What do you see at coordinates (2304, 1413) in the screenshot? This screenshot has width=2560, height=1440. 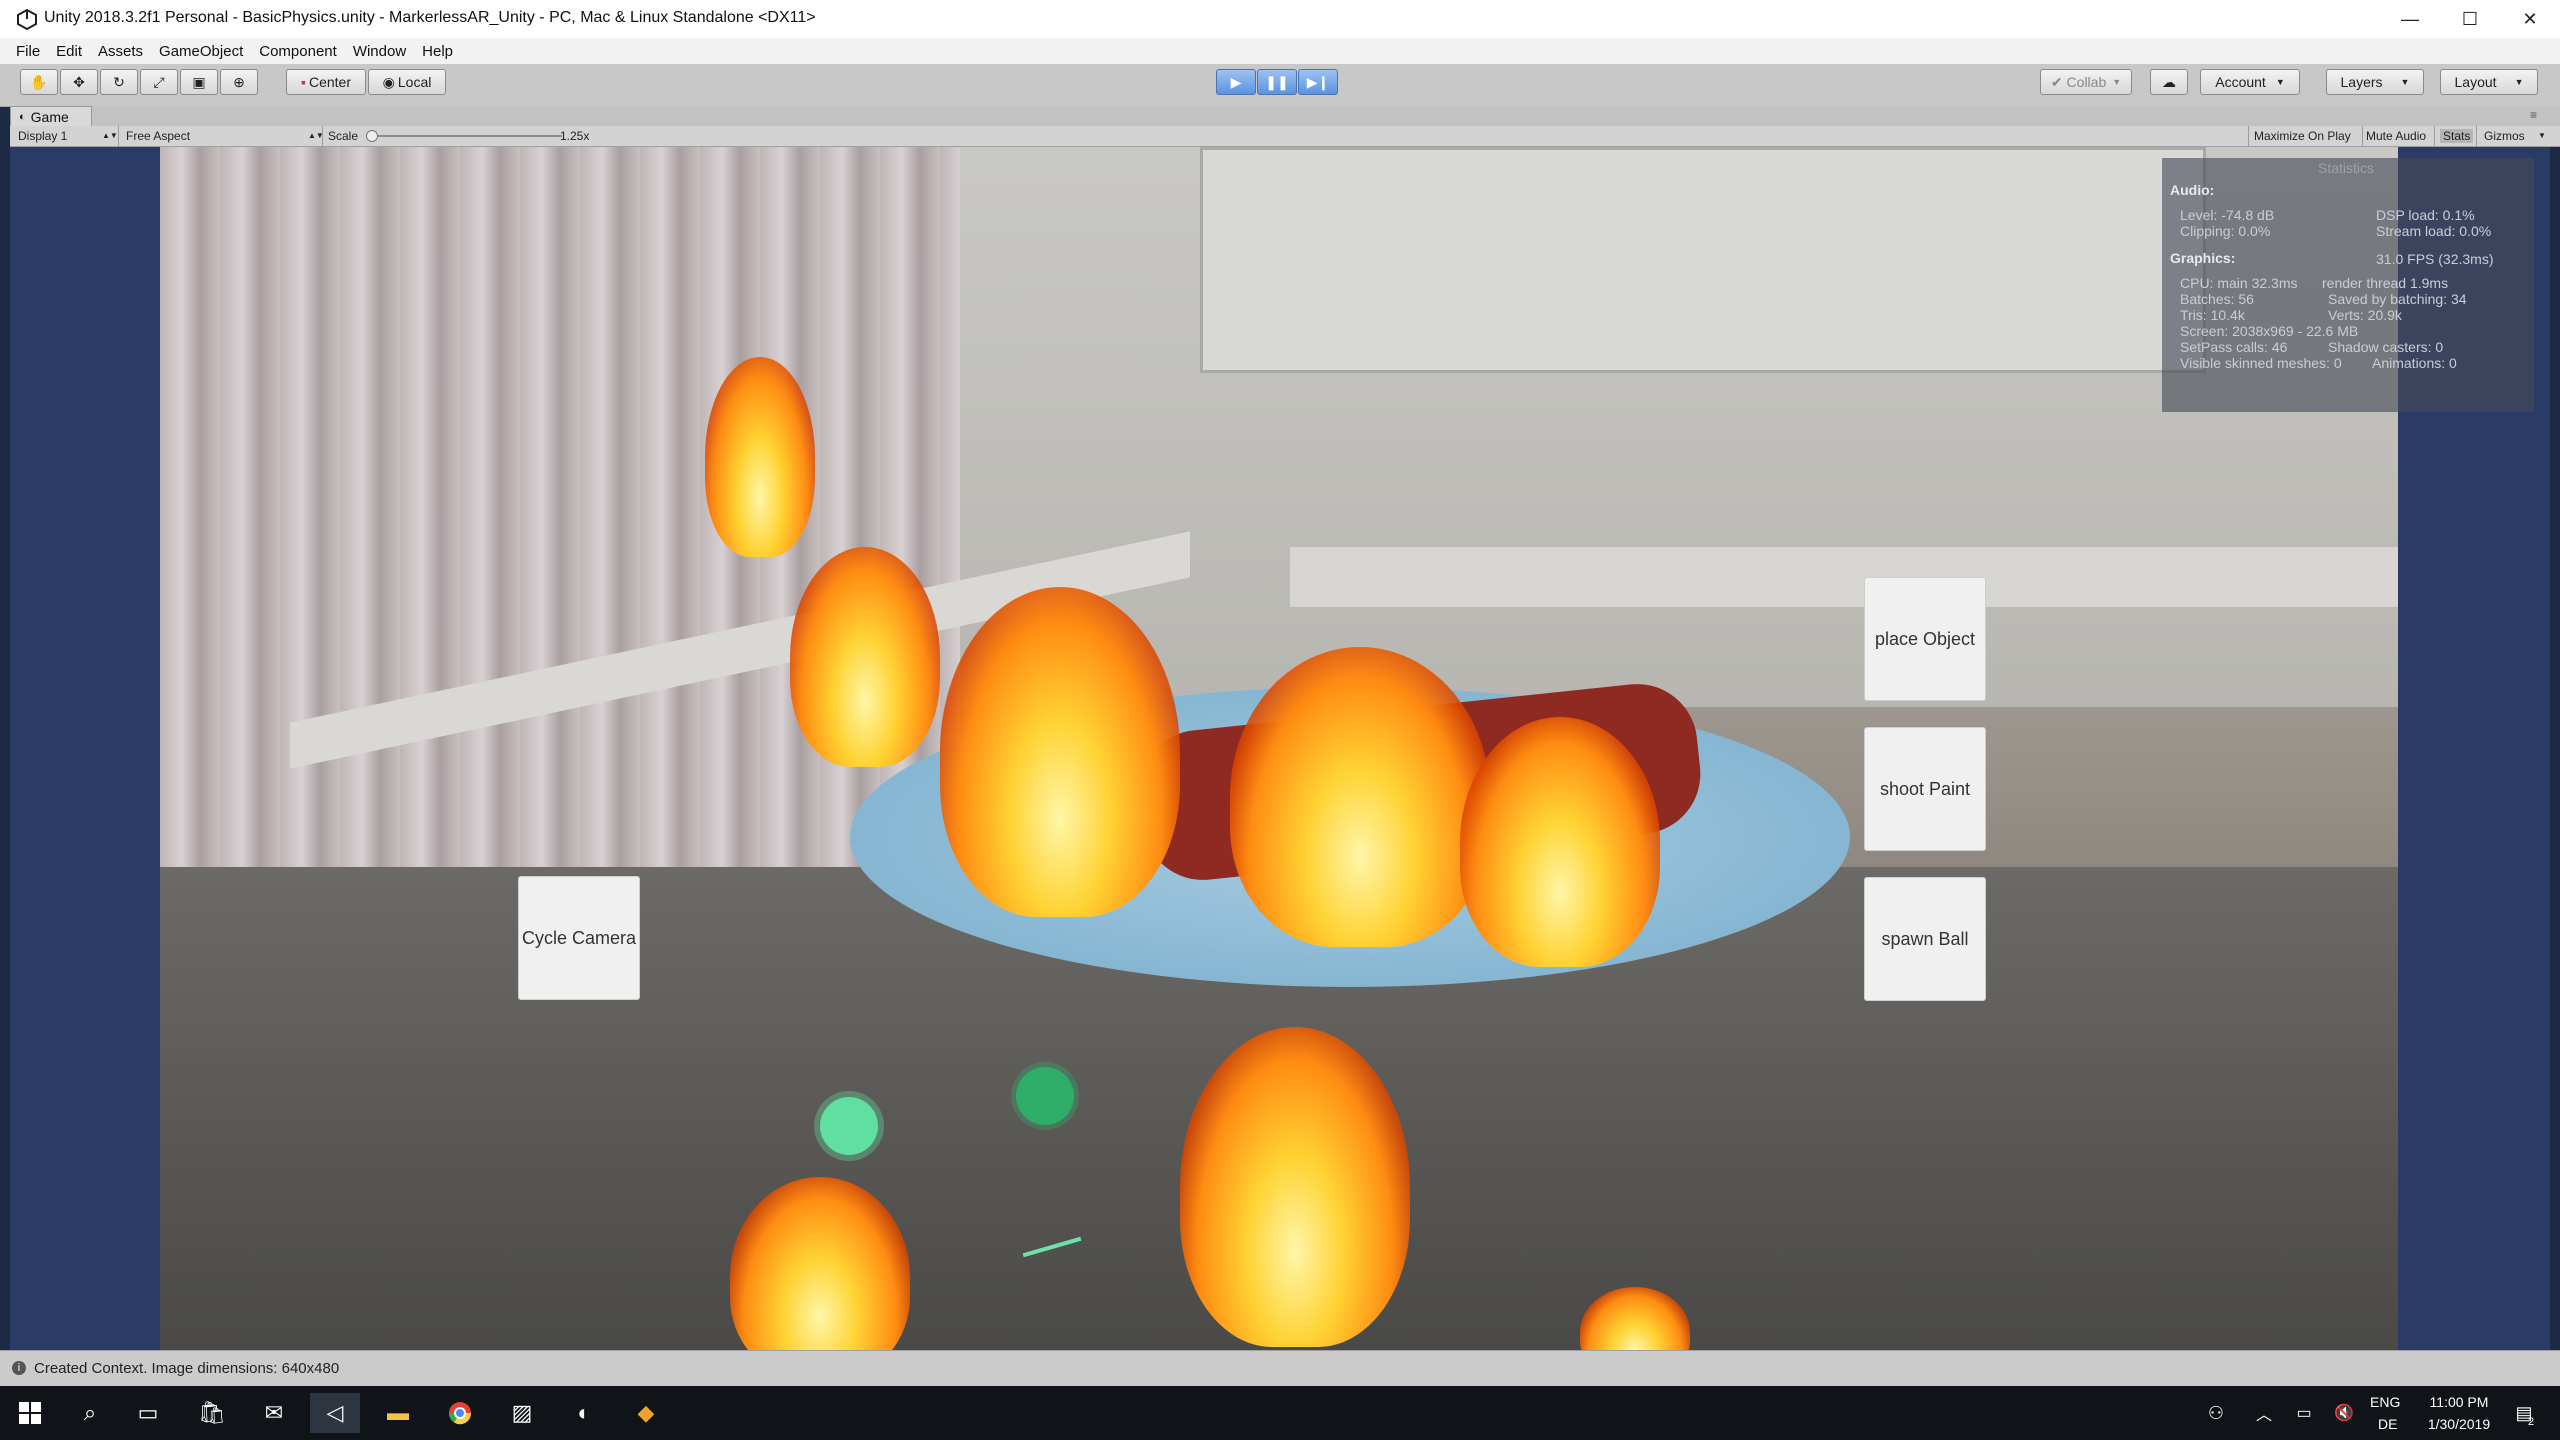 I see `network-icon: ▭` at bounding box center [2304, 1413].